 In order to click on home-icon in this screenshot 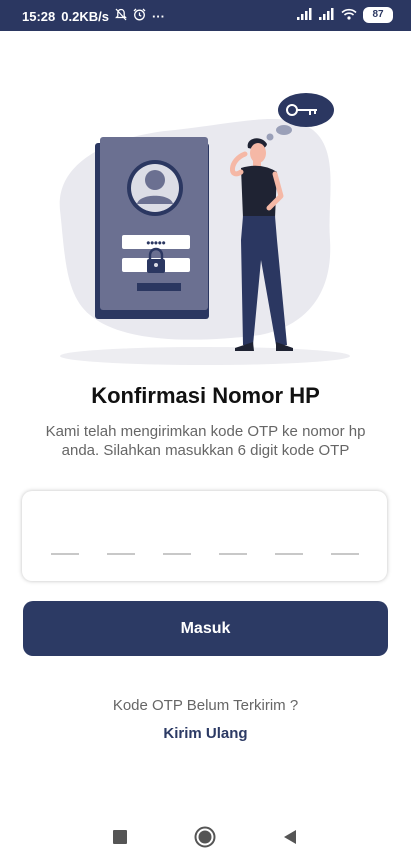, I will do `click(205, 839)`.